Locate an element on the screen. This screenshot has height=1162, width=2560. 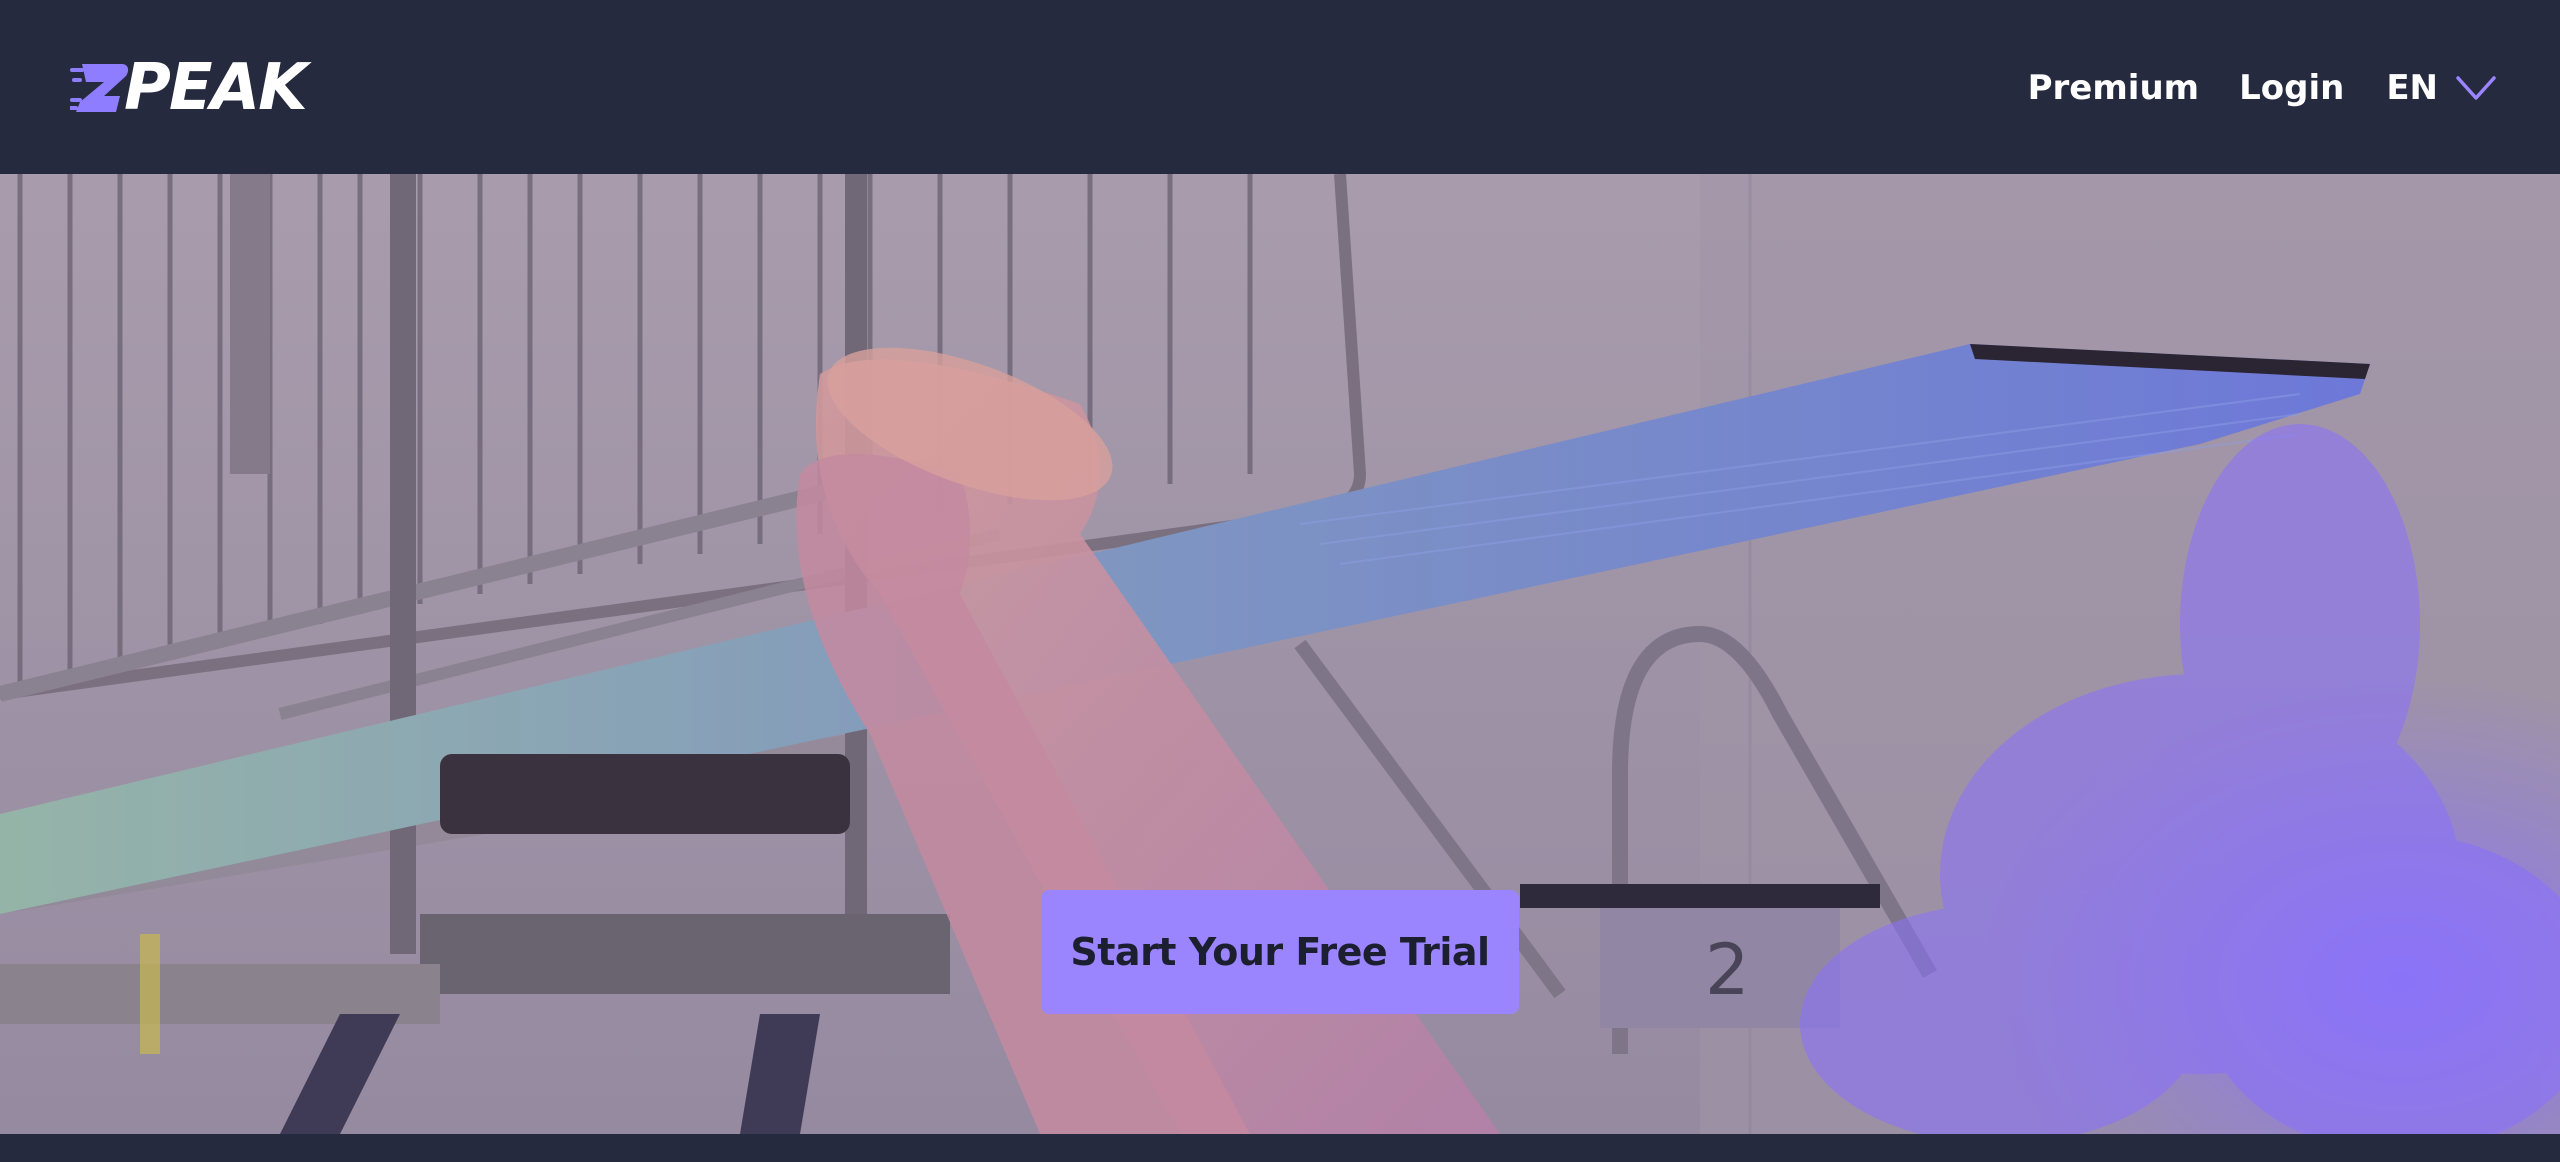
language-selector: EN is located at coordinates (2441, 88).